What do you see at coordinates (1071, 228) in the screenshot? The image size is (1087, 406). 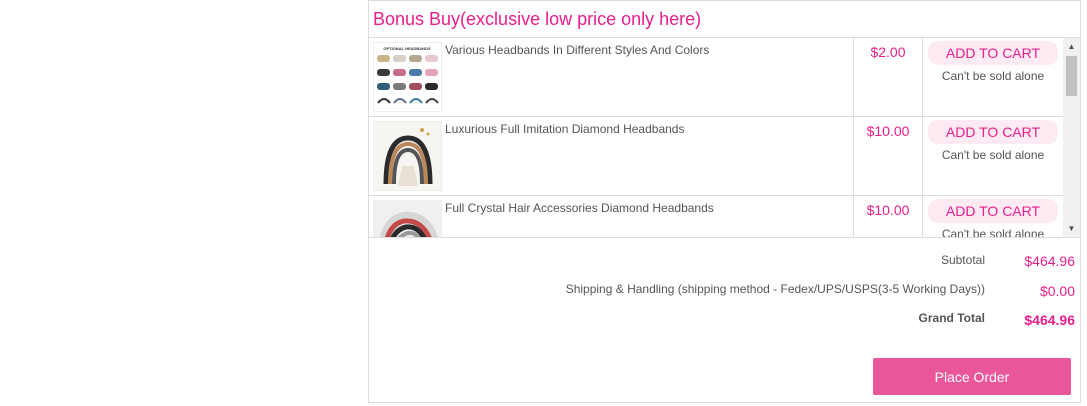 I see `scroll-down-arrow-icon: ▼` at bounding box center [1071, 228].